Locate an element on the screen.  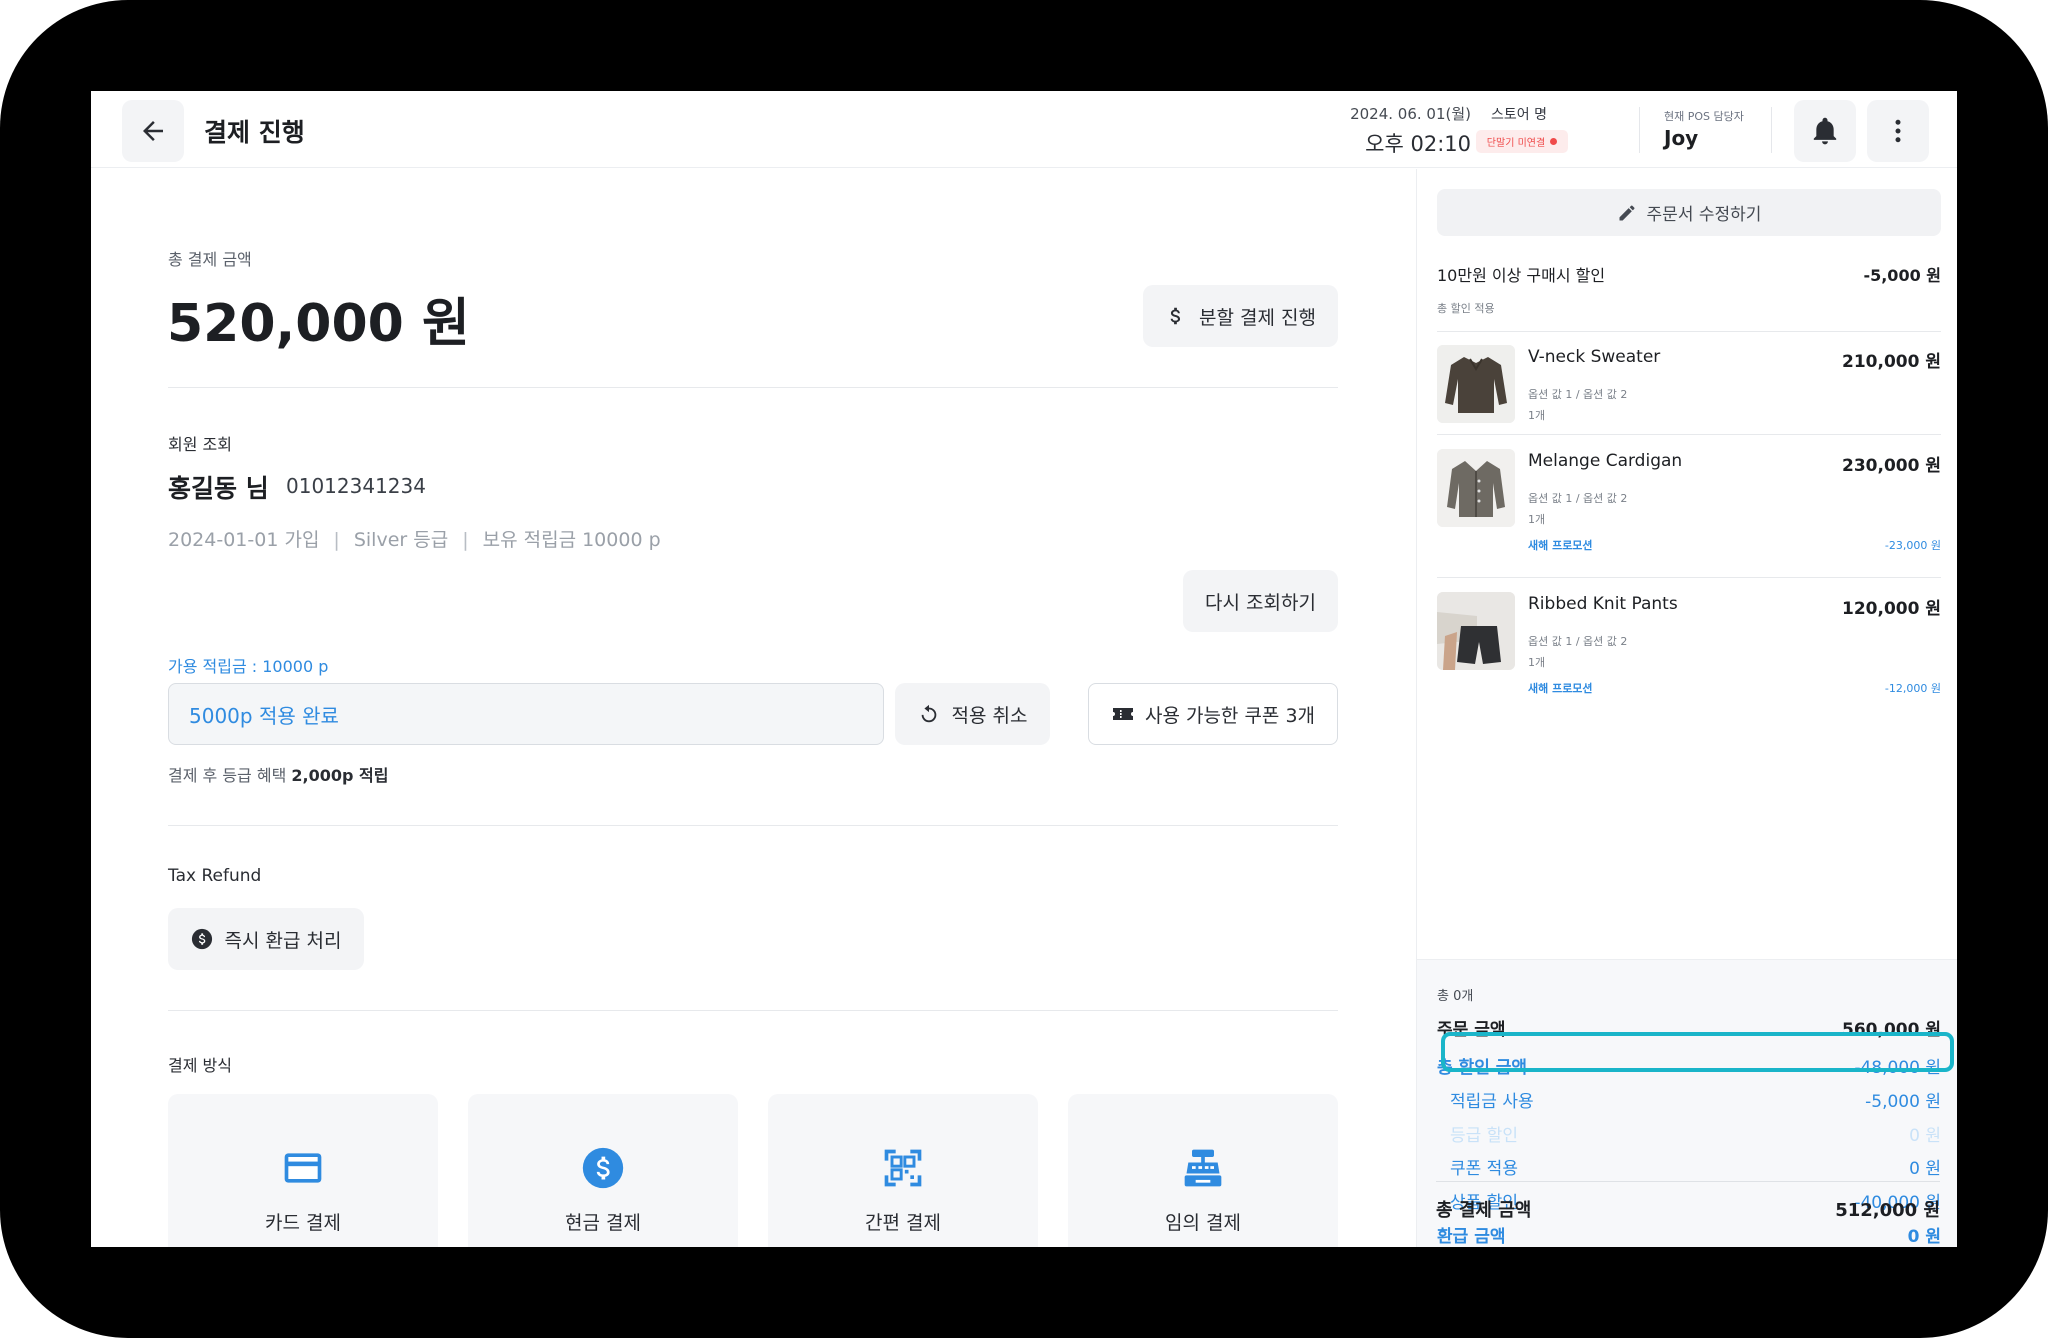
bell-icon is located at coordinates (1825, 131).